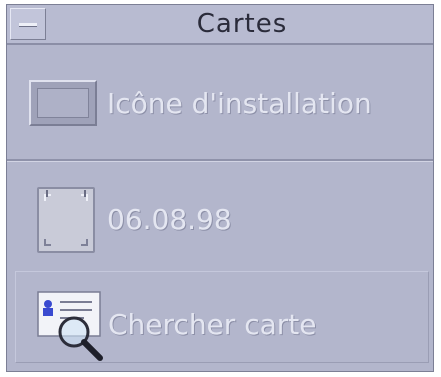 This screenshot has width=441, height=377. Describe the element at coordinates (242, 24) in the screenshot. I see `window-title: Cartes` at that location.